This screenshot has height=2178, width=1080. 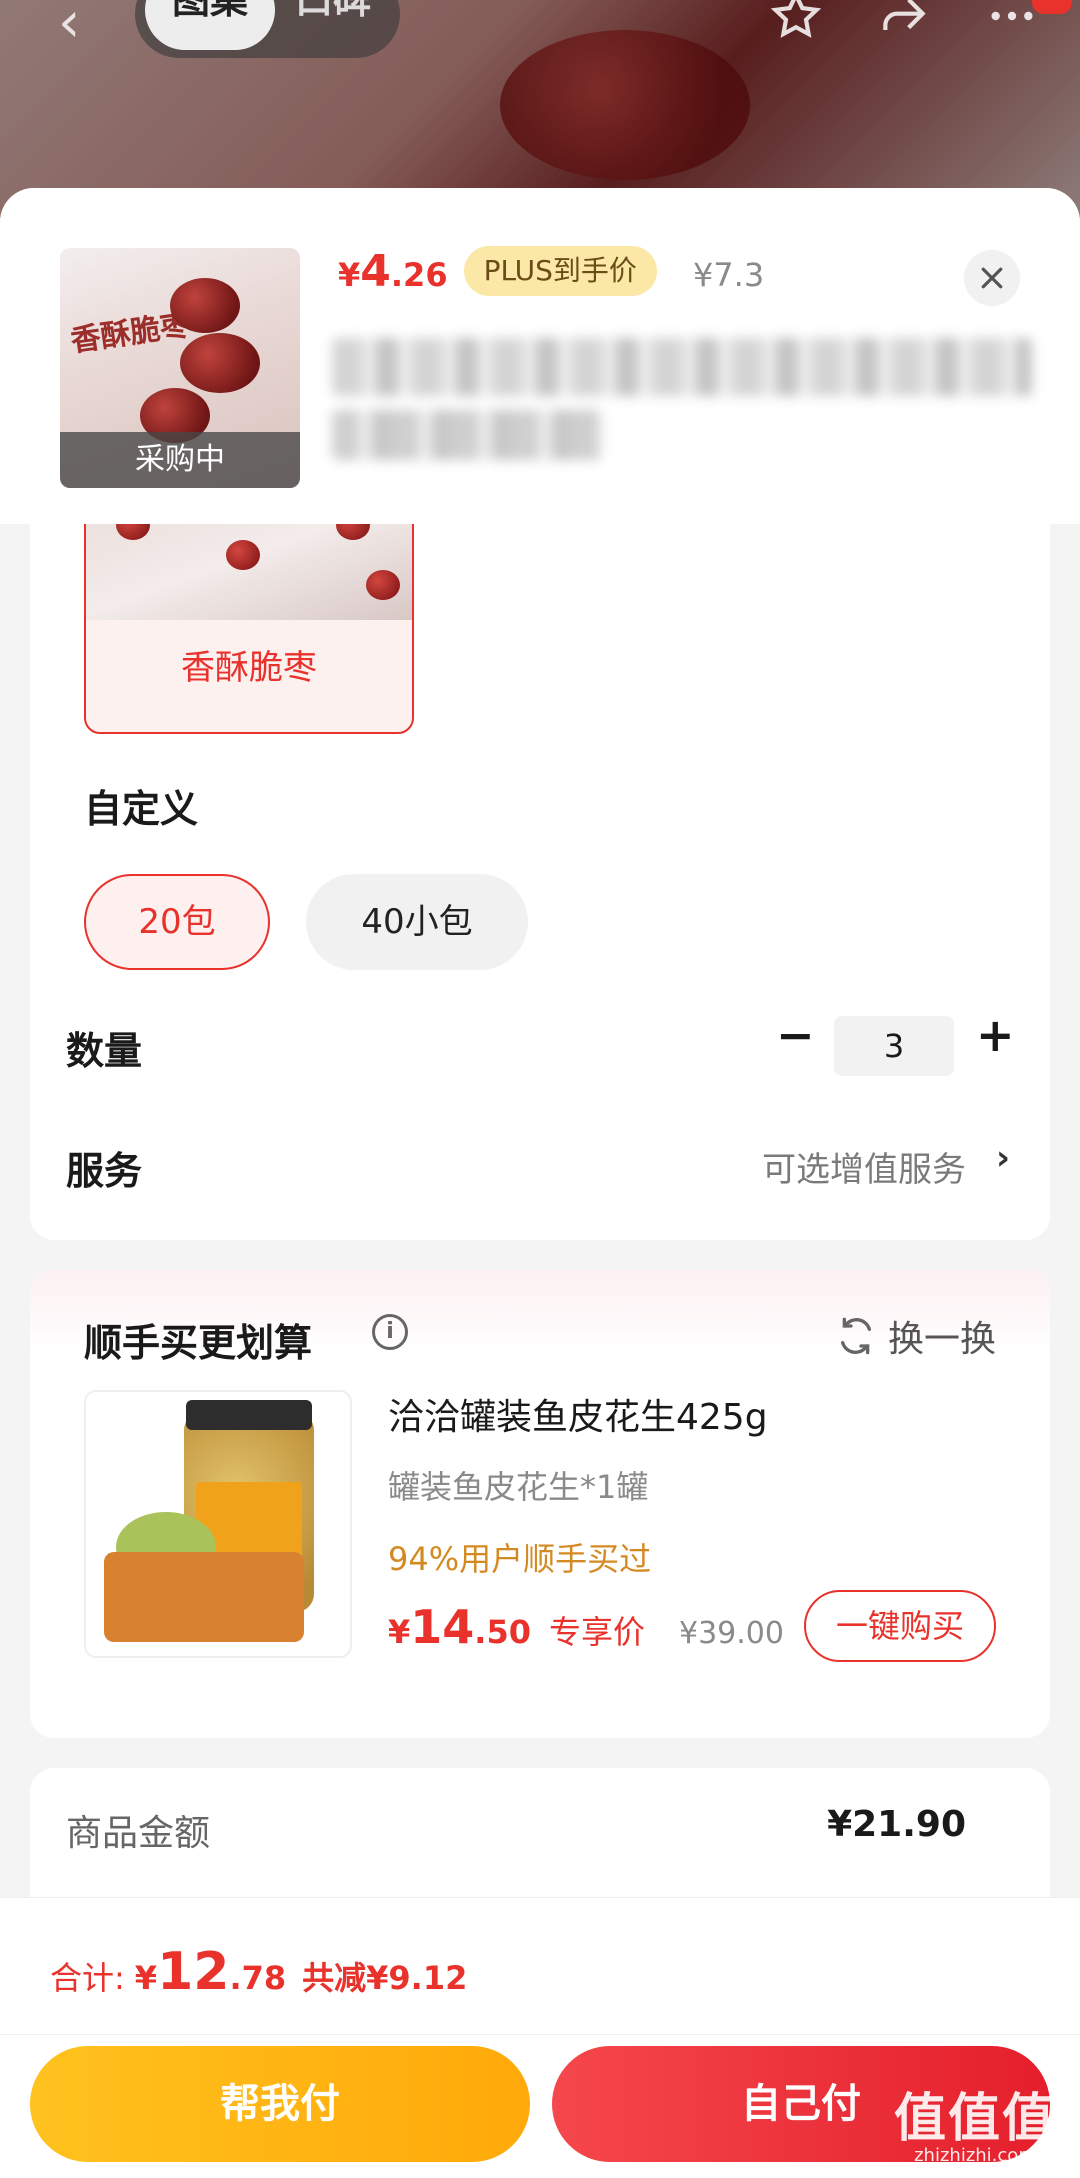 What do you see at coordinates (864, 1166) in the screenshot?
I see `service-hint: 可选增值服务` at bounding box center [864, 1166].